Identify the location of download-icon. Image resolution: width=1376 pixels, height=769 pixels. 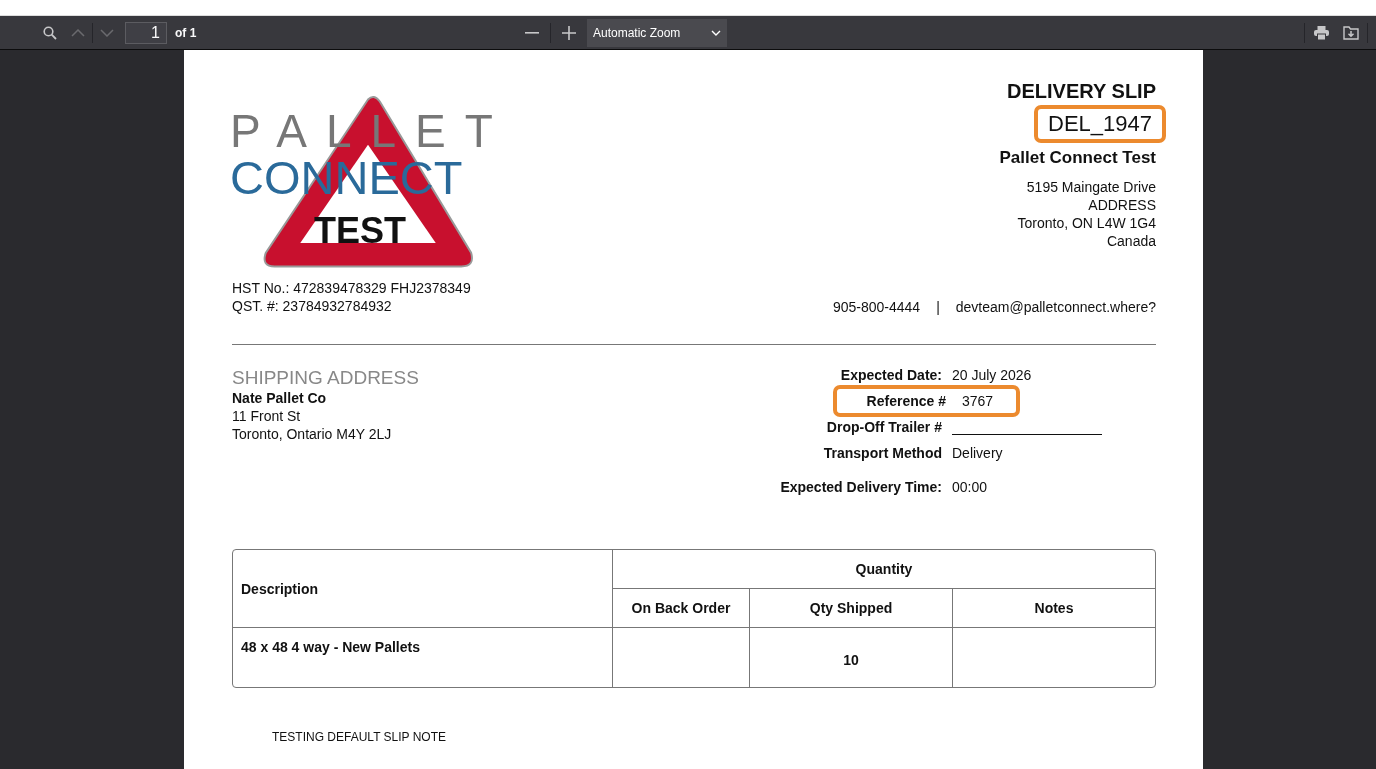
(1351, 32).